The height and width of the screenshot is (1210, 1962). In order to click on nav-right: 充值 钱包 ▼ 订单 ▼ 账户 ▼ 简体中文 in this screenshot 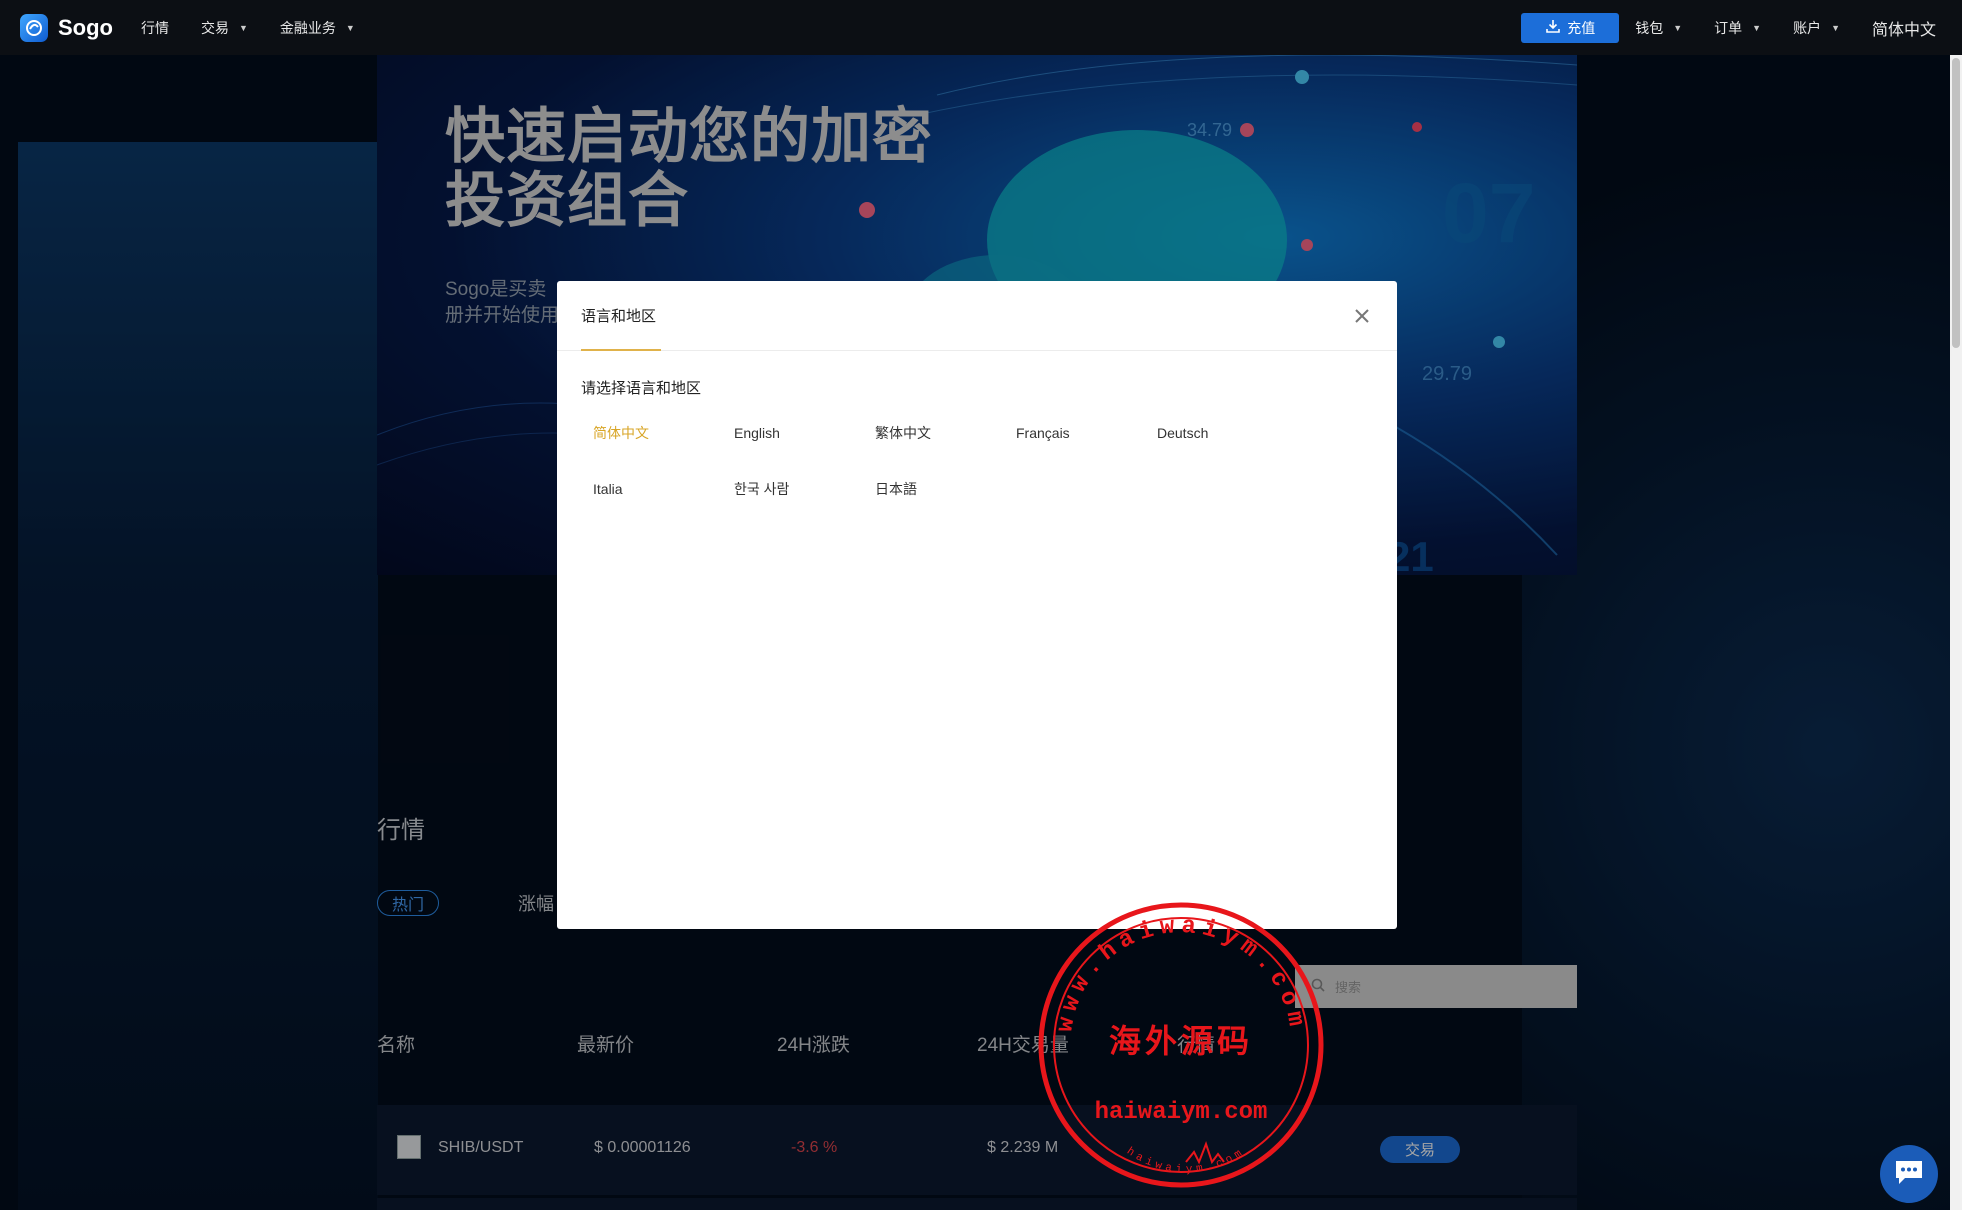, I will do `click(1741, 27)`.